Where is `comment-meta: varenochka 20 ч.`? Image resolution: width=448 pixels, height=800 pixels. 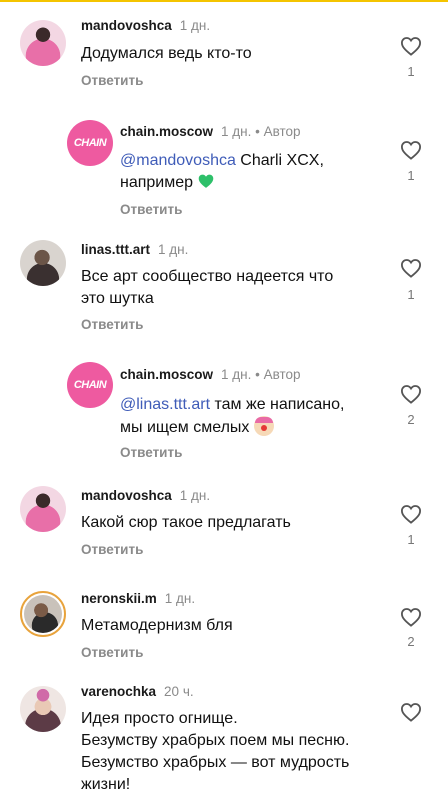 comment-meta: varenochka 20 ч. is located at coordinates (137, 691).